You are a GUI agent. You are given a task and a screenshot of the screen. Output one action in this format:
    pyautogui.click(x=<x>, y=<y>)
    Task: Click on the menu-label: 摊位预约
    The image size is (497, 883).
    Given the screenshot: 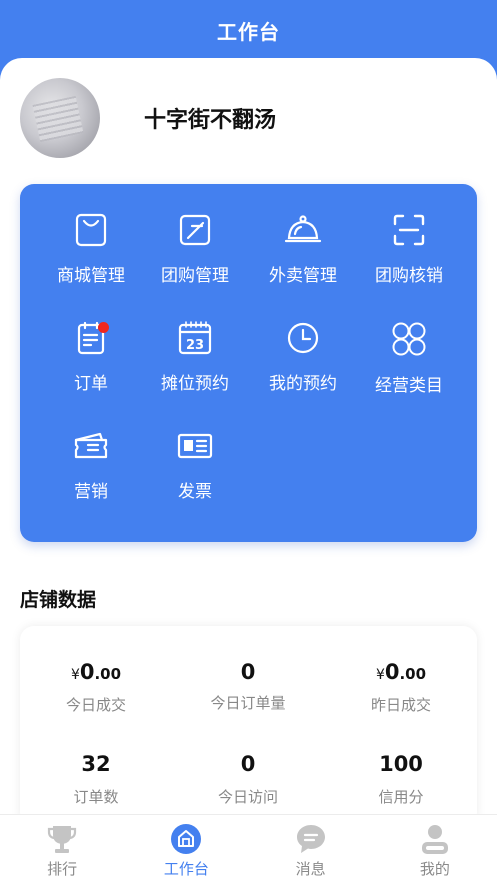 What is the action you would take?
    pyautogui.click(x=195, y=384)
    